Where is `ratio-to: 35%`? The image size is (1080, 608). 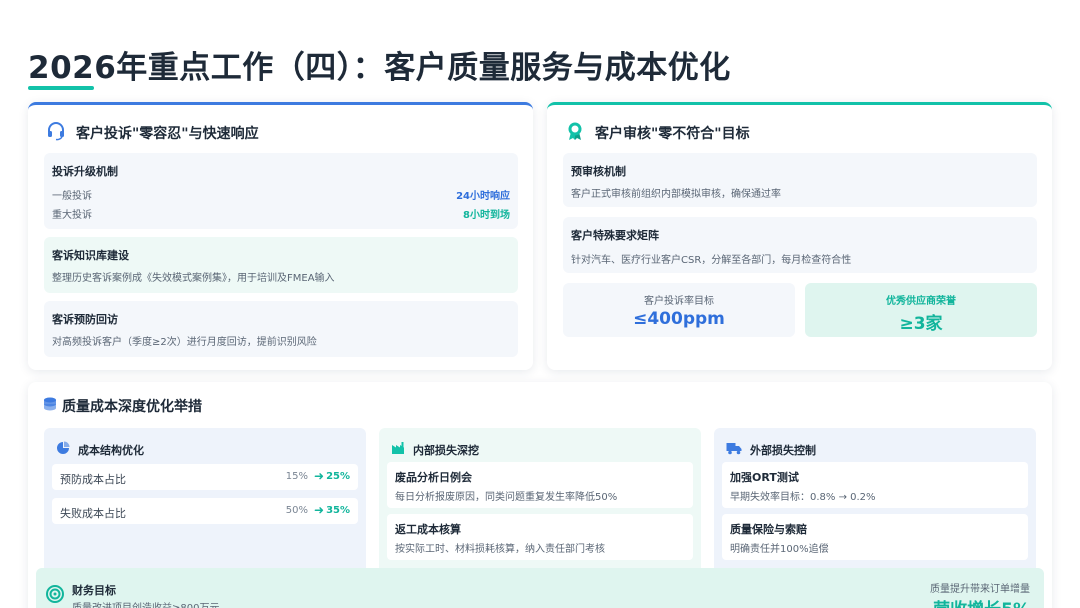 ratio-to: 35% is located at coordinates (338, 510).